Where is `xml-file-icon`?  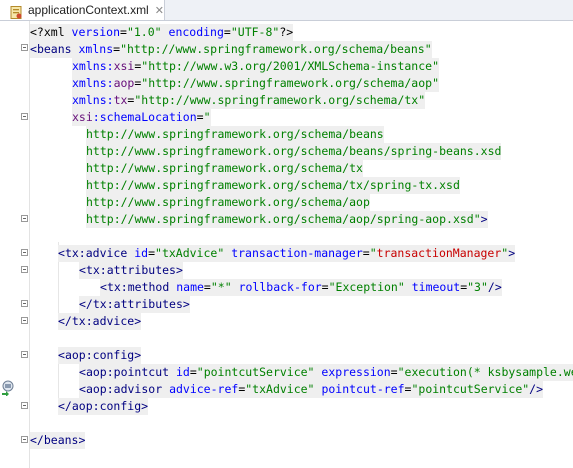 xml-file-icon is located at coordinates (16, 11).